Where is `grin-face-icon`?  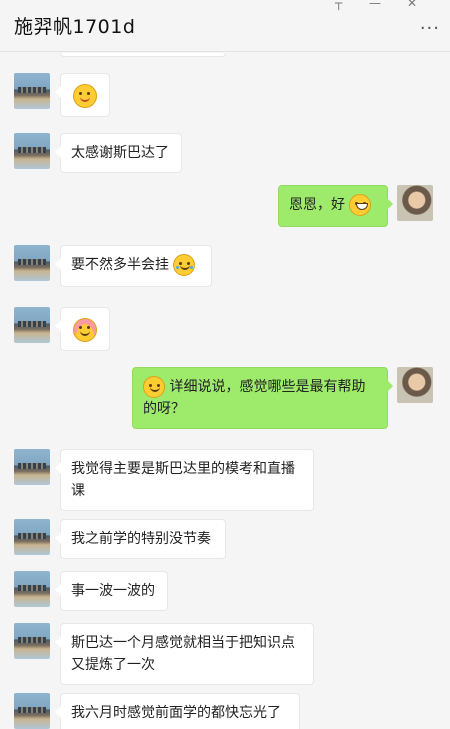
grin-face-icon is located at coordinates (360, 205).